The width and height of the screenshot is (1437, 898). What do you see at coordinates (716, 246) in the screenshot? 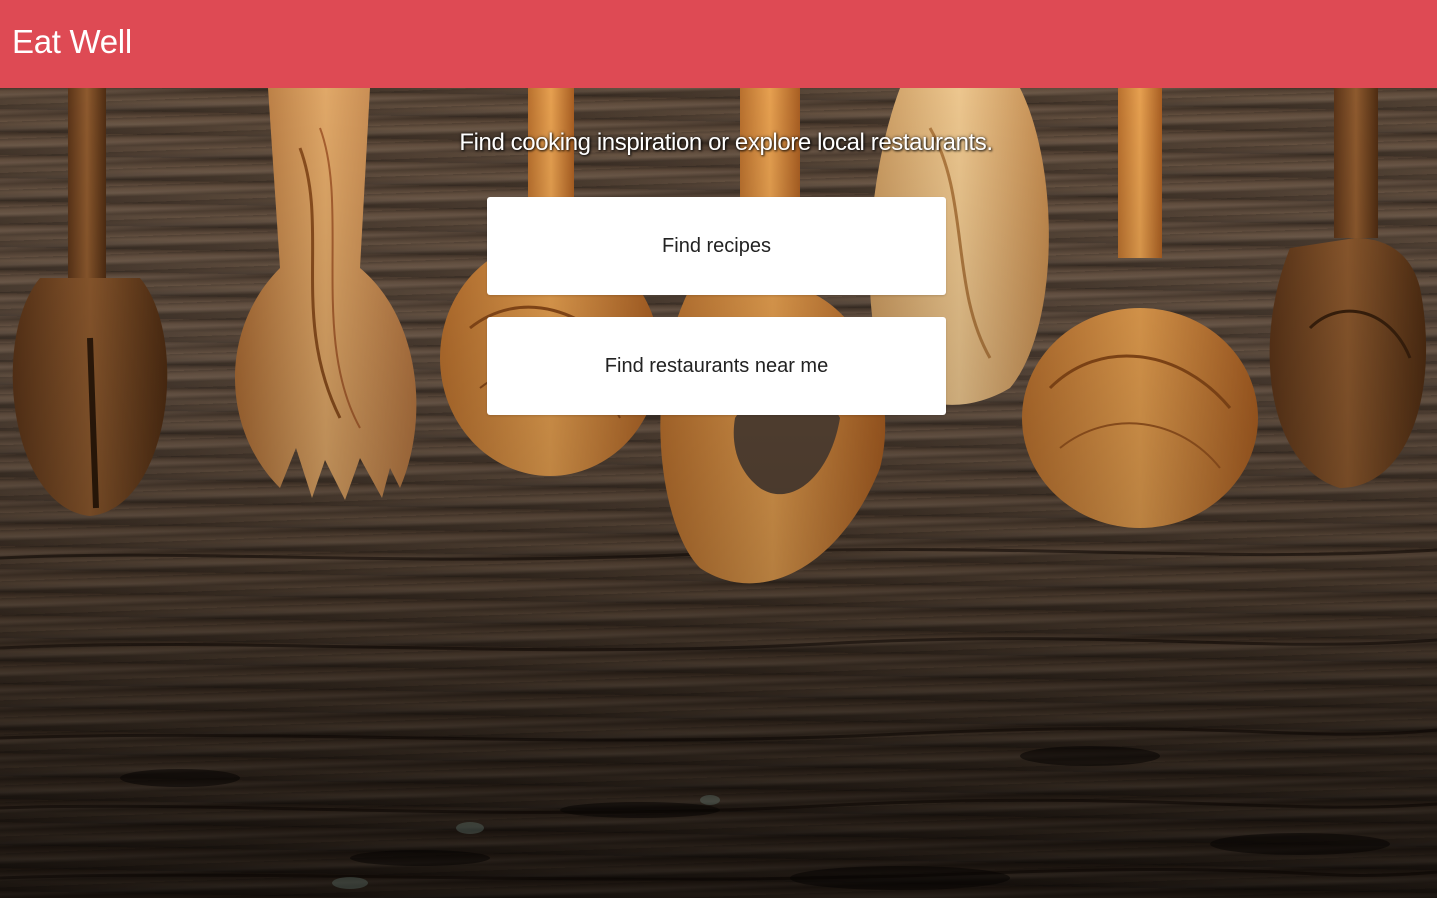
I see `find-recipes-button: Find recipes` at bounding box center [716, 246].